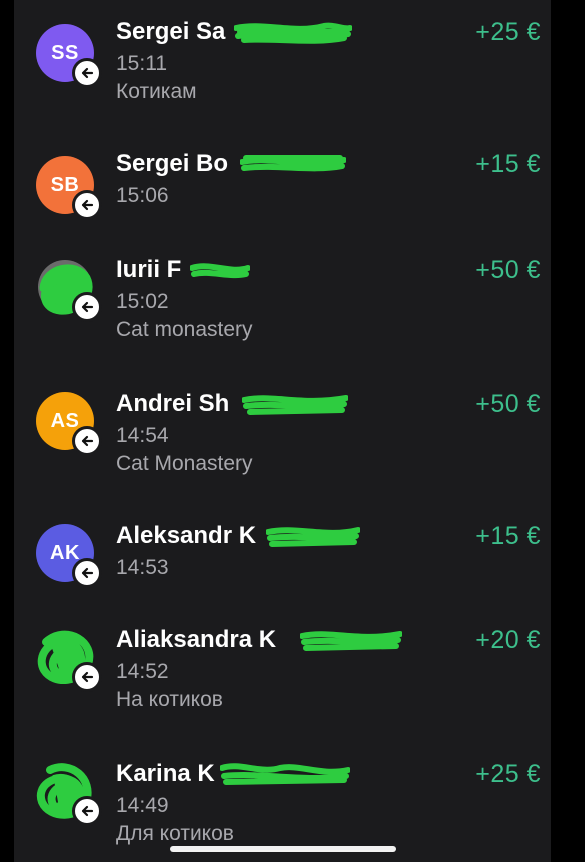 This screenshot has height=862, width=585. What do you see at coordinates (184, 463) in the screenshot?
I see `transaction-note: Cat Monastery` at bounding box center [184, 463].